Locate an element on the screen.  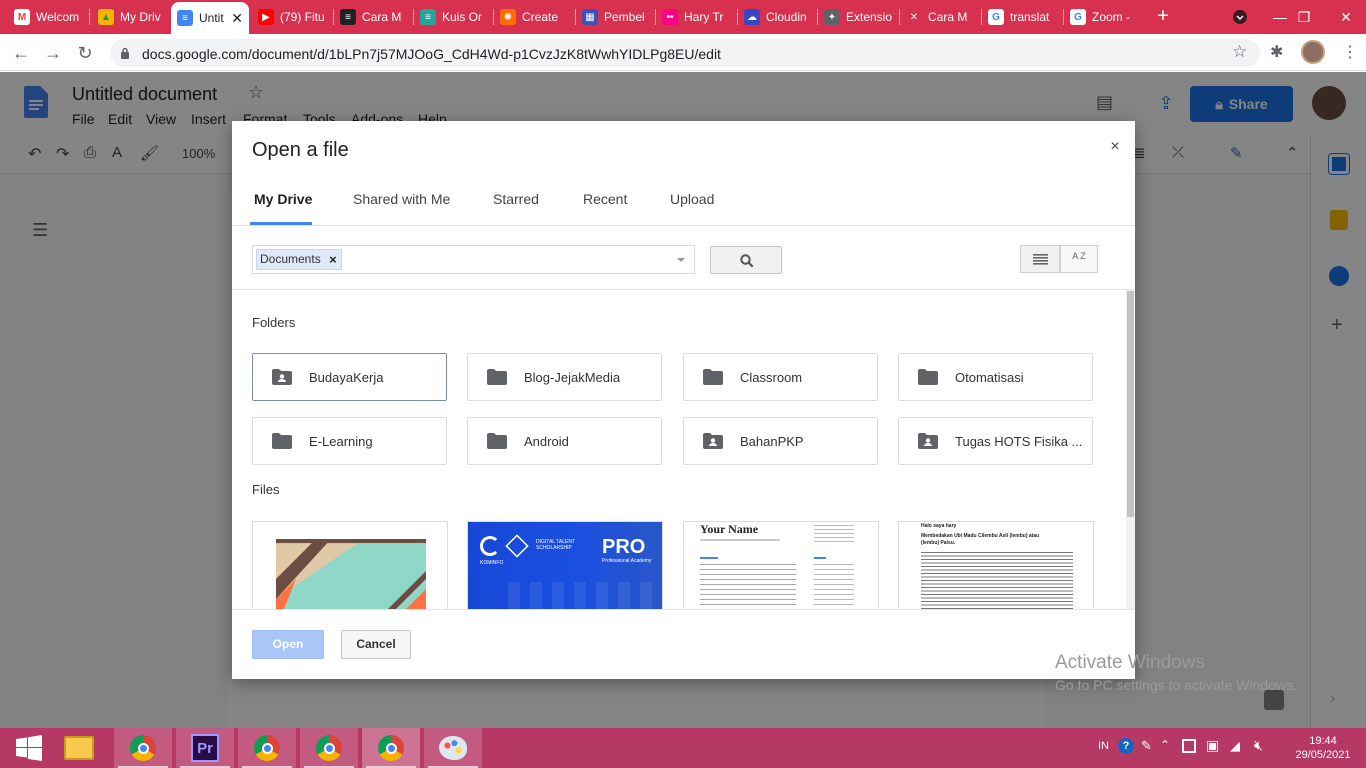
restore-icon: ❐ is located at coordinates (1304, 17).